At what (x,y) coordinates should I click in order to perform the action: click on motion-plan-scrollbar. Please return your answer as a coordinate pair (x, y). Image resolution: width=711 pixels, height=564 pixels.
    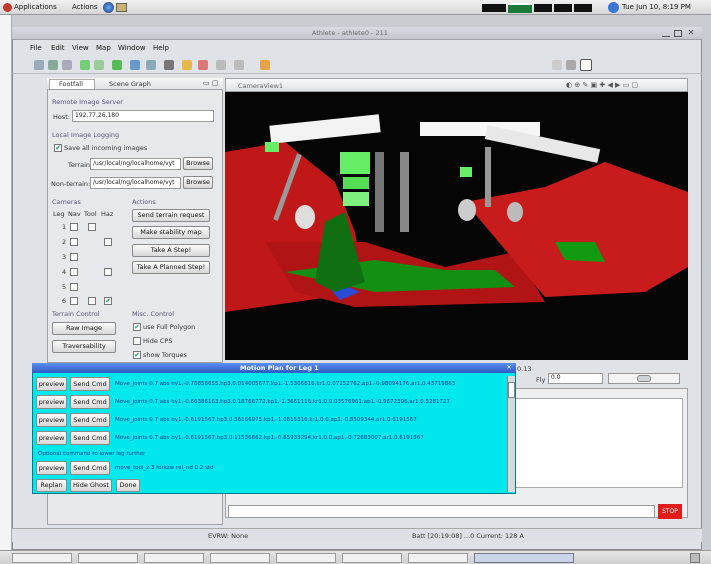
    Looking at the image, I should click on (511, 434).